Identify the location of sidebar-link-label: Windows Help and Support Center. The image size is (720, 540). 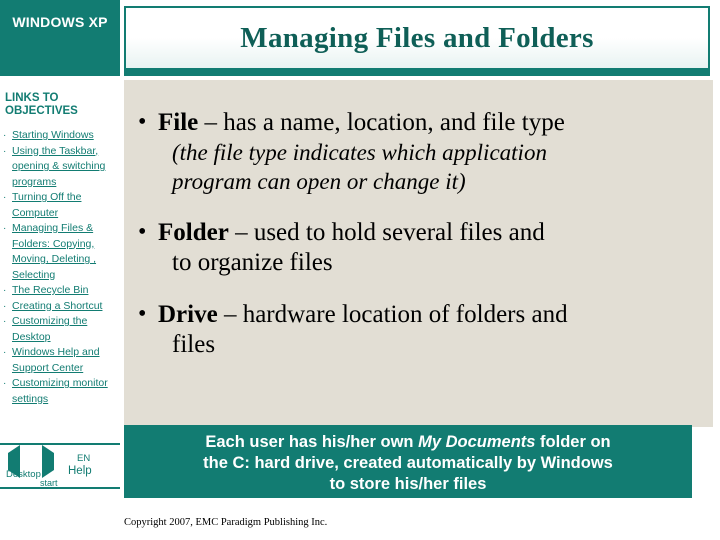
(56, 360).